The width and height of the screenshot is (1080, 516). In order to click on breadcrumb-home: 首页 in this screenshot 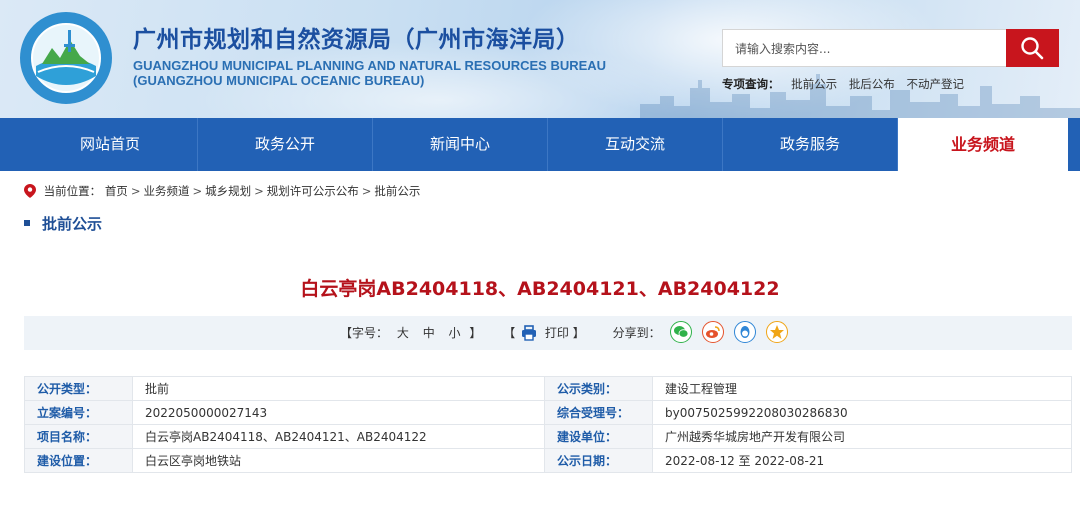, I will do `click(116, 191)`.